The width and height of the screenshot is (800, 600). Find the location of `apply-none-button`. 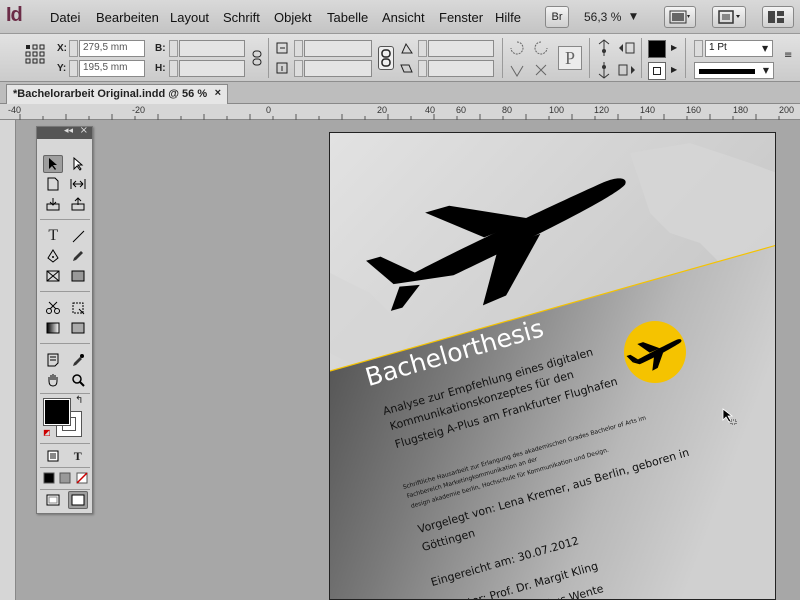

apply-none-button is located at coordinates (82, 478).